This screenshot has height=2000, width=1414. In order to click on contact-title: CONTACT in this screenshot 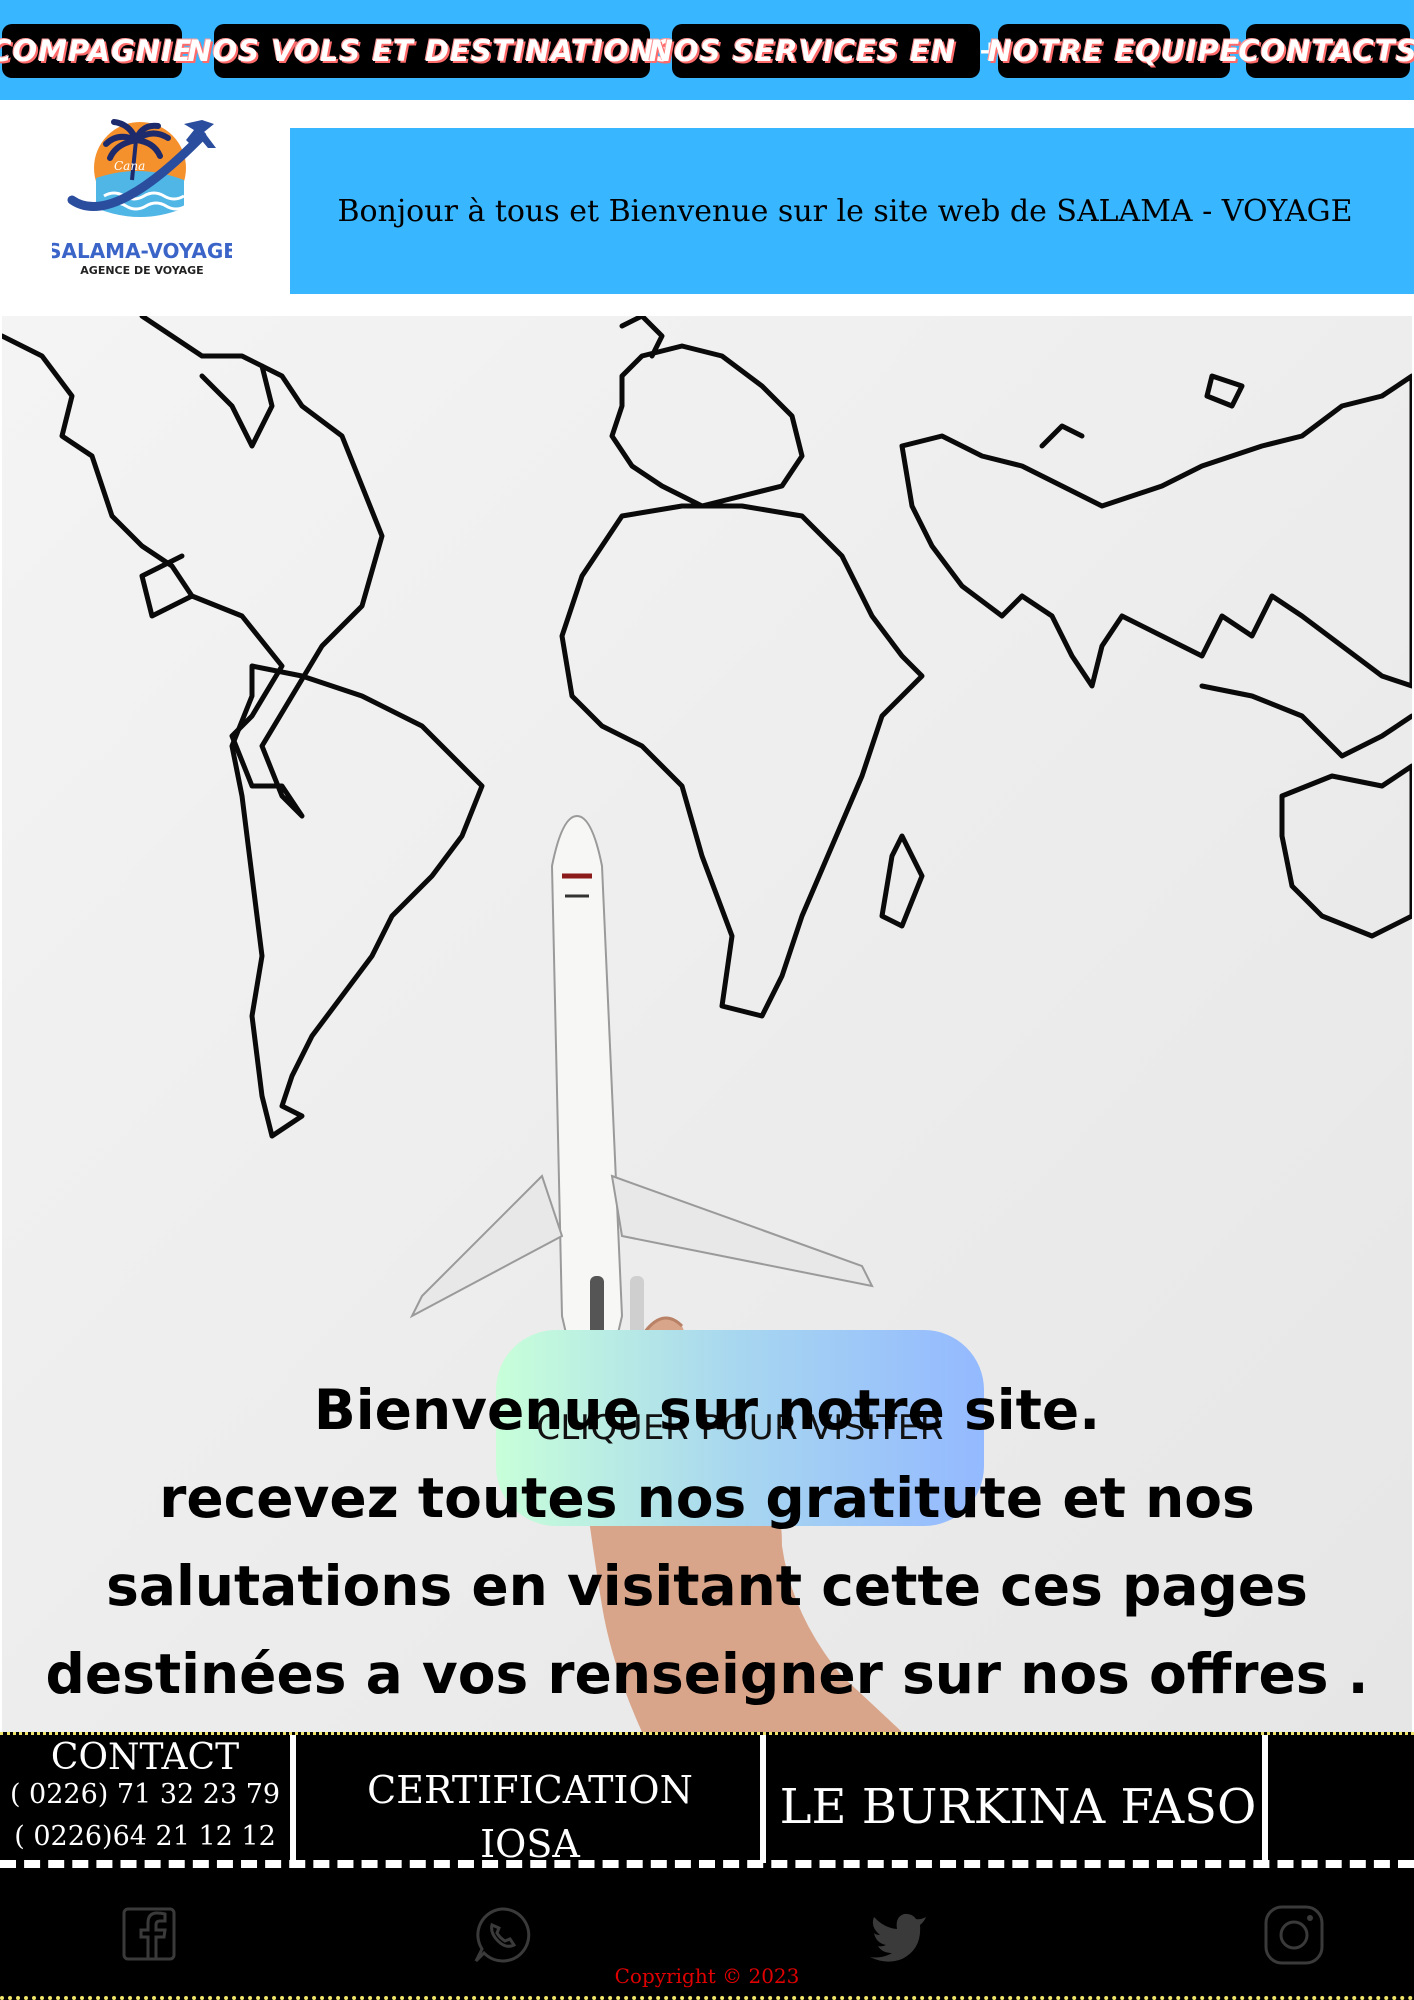, I will do `click(145, 1757)`.